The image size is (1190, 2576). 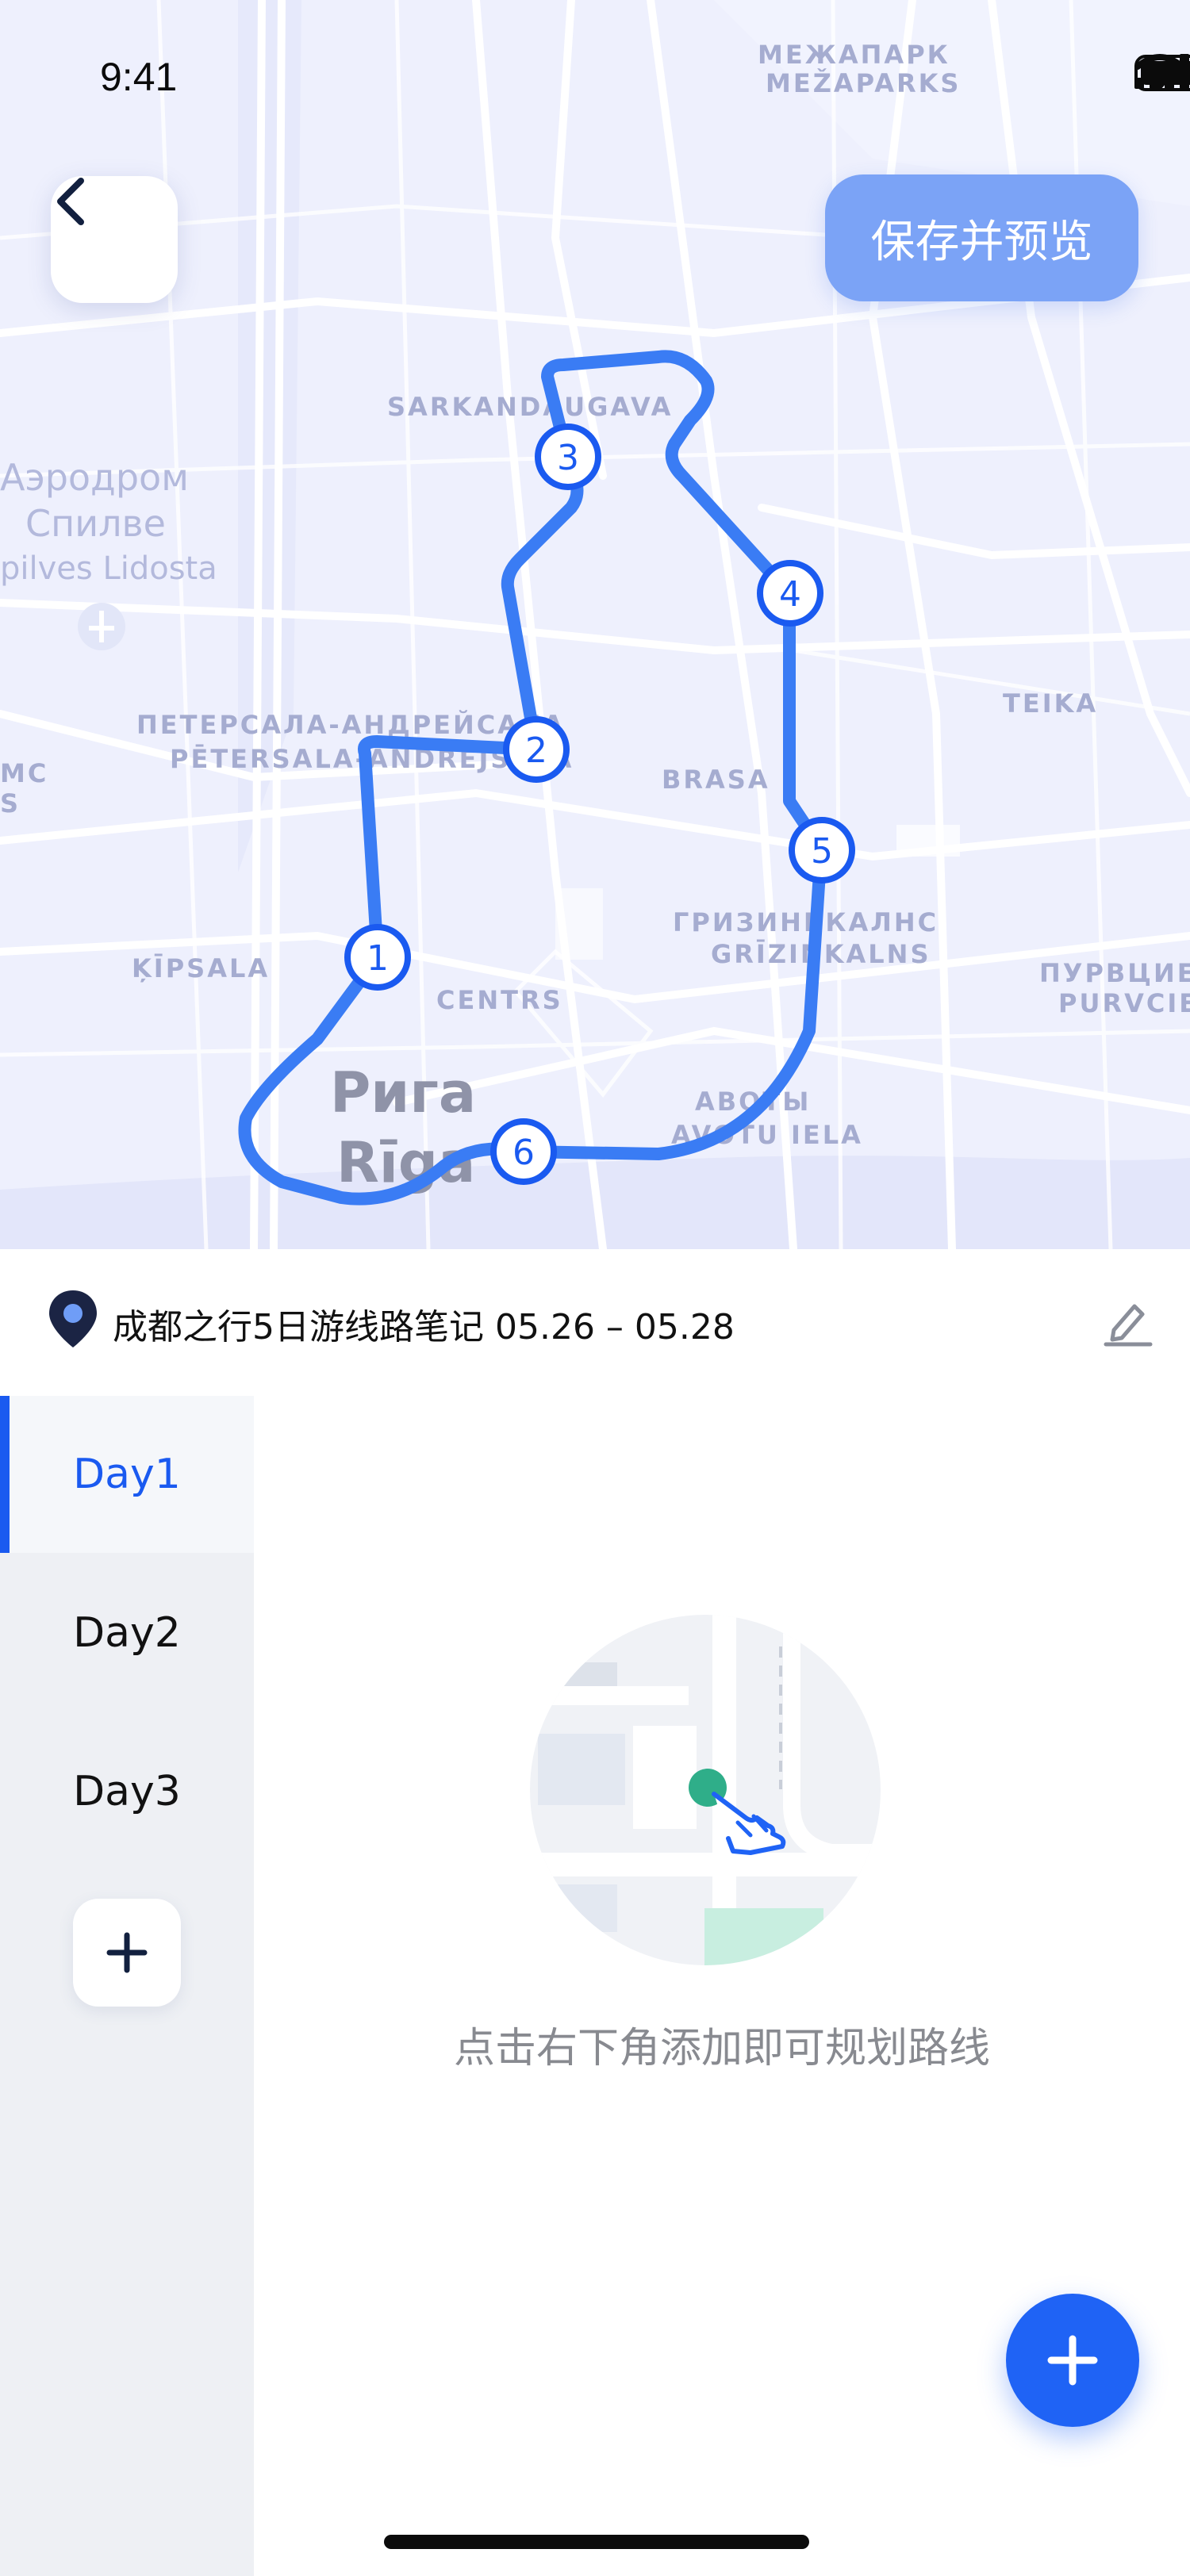 I want to click on map-illustration, so click(x=705, y=1790).